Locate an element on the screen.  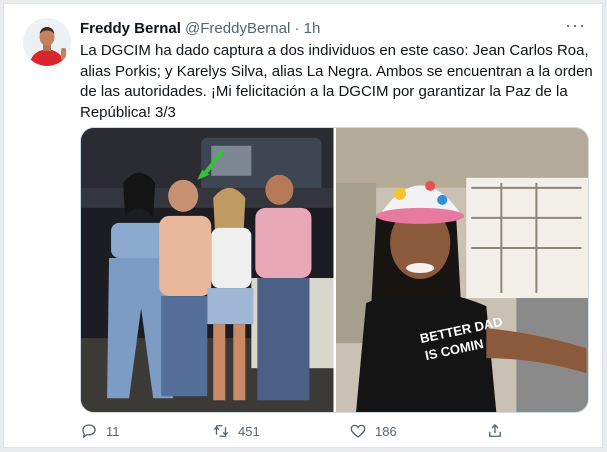
like-icon is located at coordinates (358, 431).